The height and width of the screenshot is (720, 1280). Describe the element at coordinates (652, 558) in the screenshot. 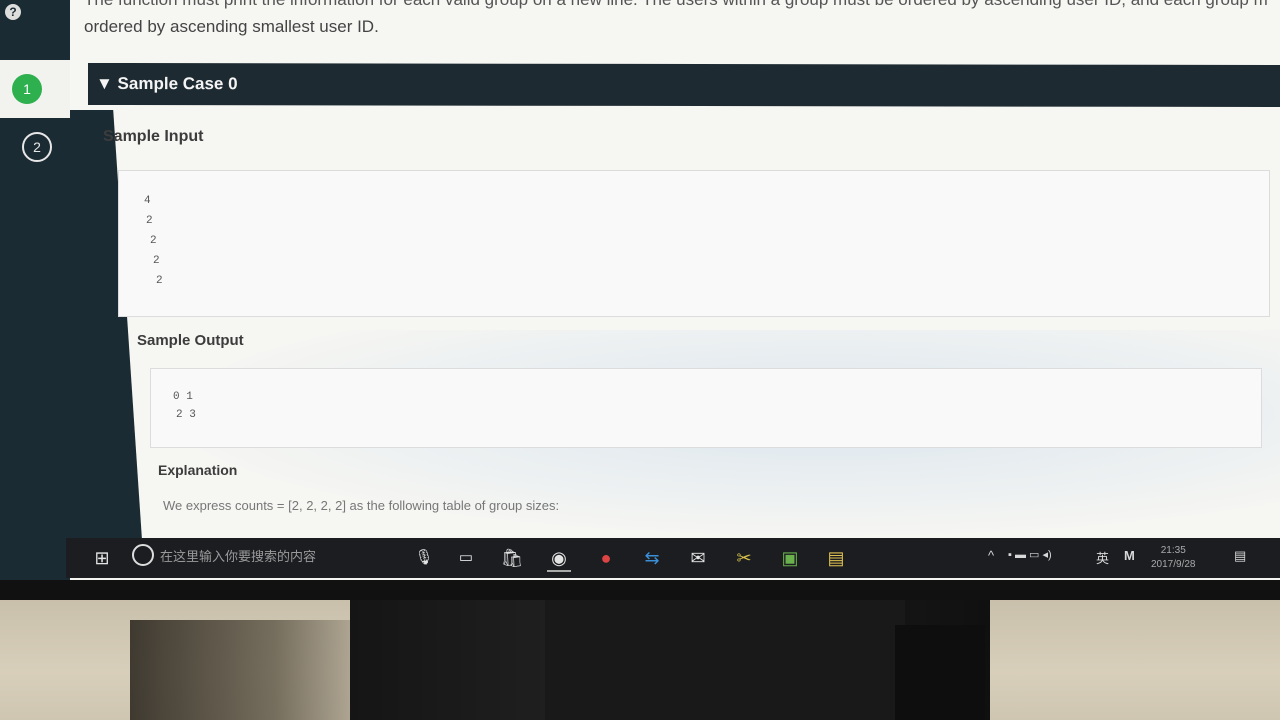

I see `teamviewer-icon: ⇆` at that location.